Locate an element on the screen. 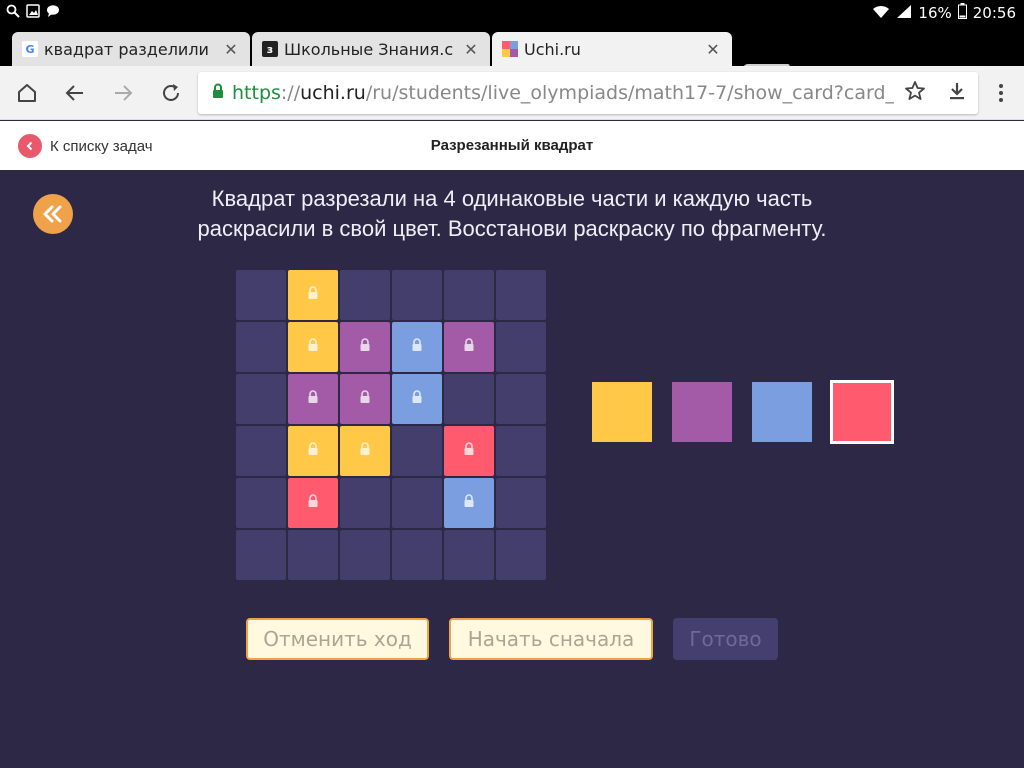 This screenshot has width=1024, height=768. wifi-icon is located at coordinates (881, 13).